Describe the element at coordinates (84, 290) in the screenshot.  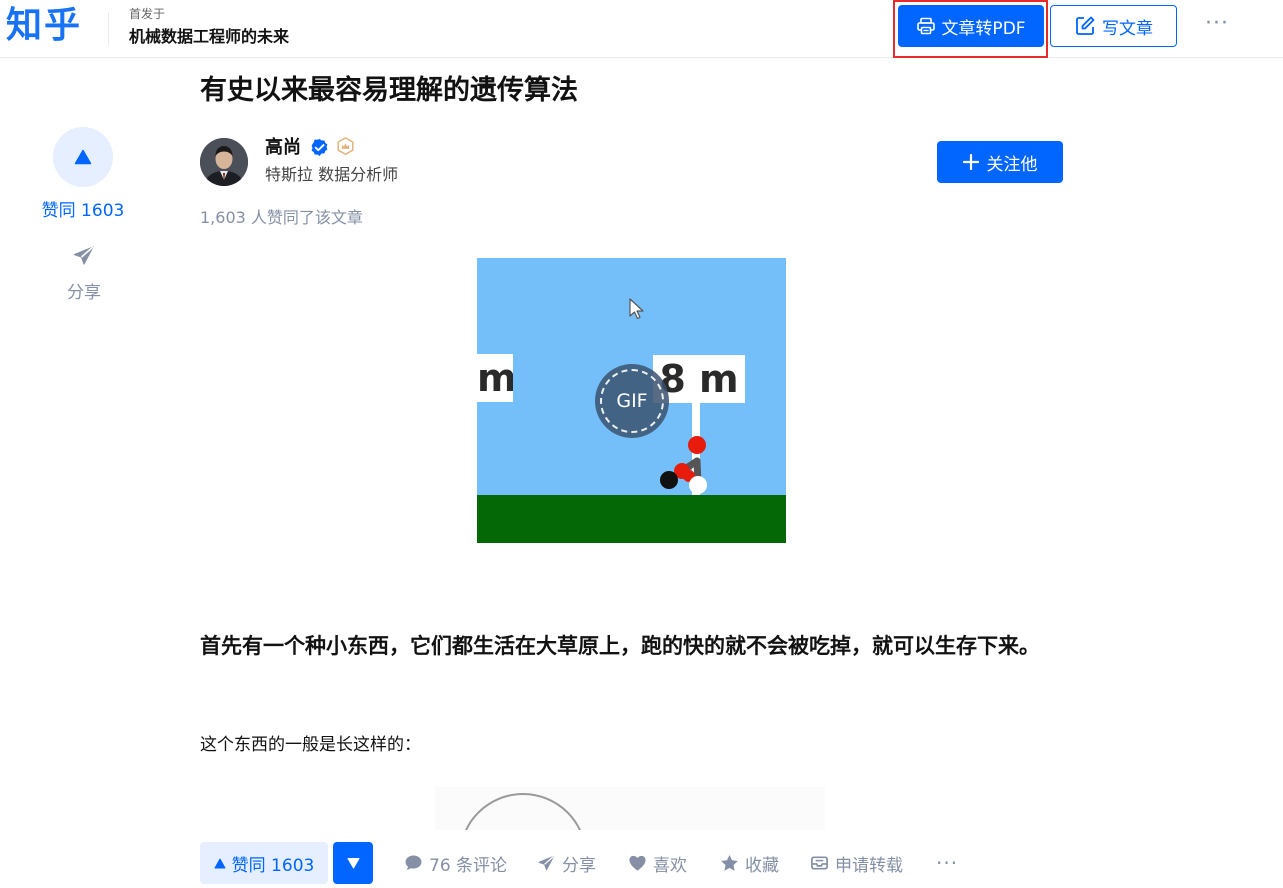
I see `sidebar-share-label: 分享` at that location.